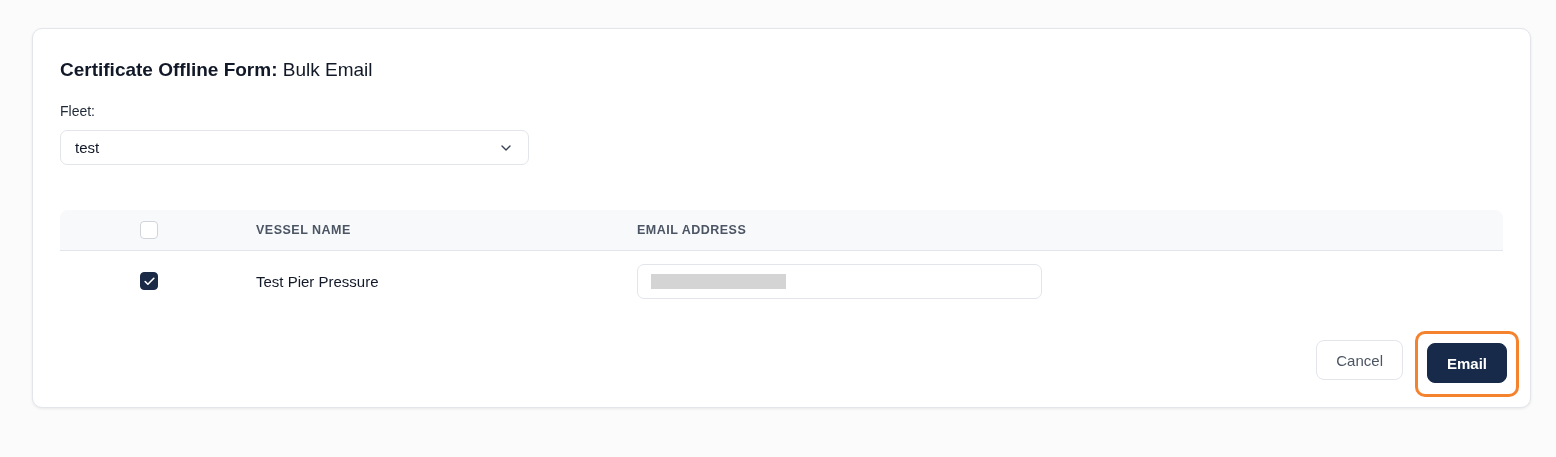  What do you see at coordinates (839, 281) in the screenshot?
I see `email-field` at bounding box center [839, 281].